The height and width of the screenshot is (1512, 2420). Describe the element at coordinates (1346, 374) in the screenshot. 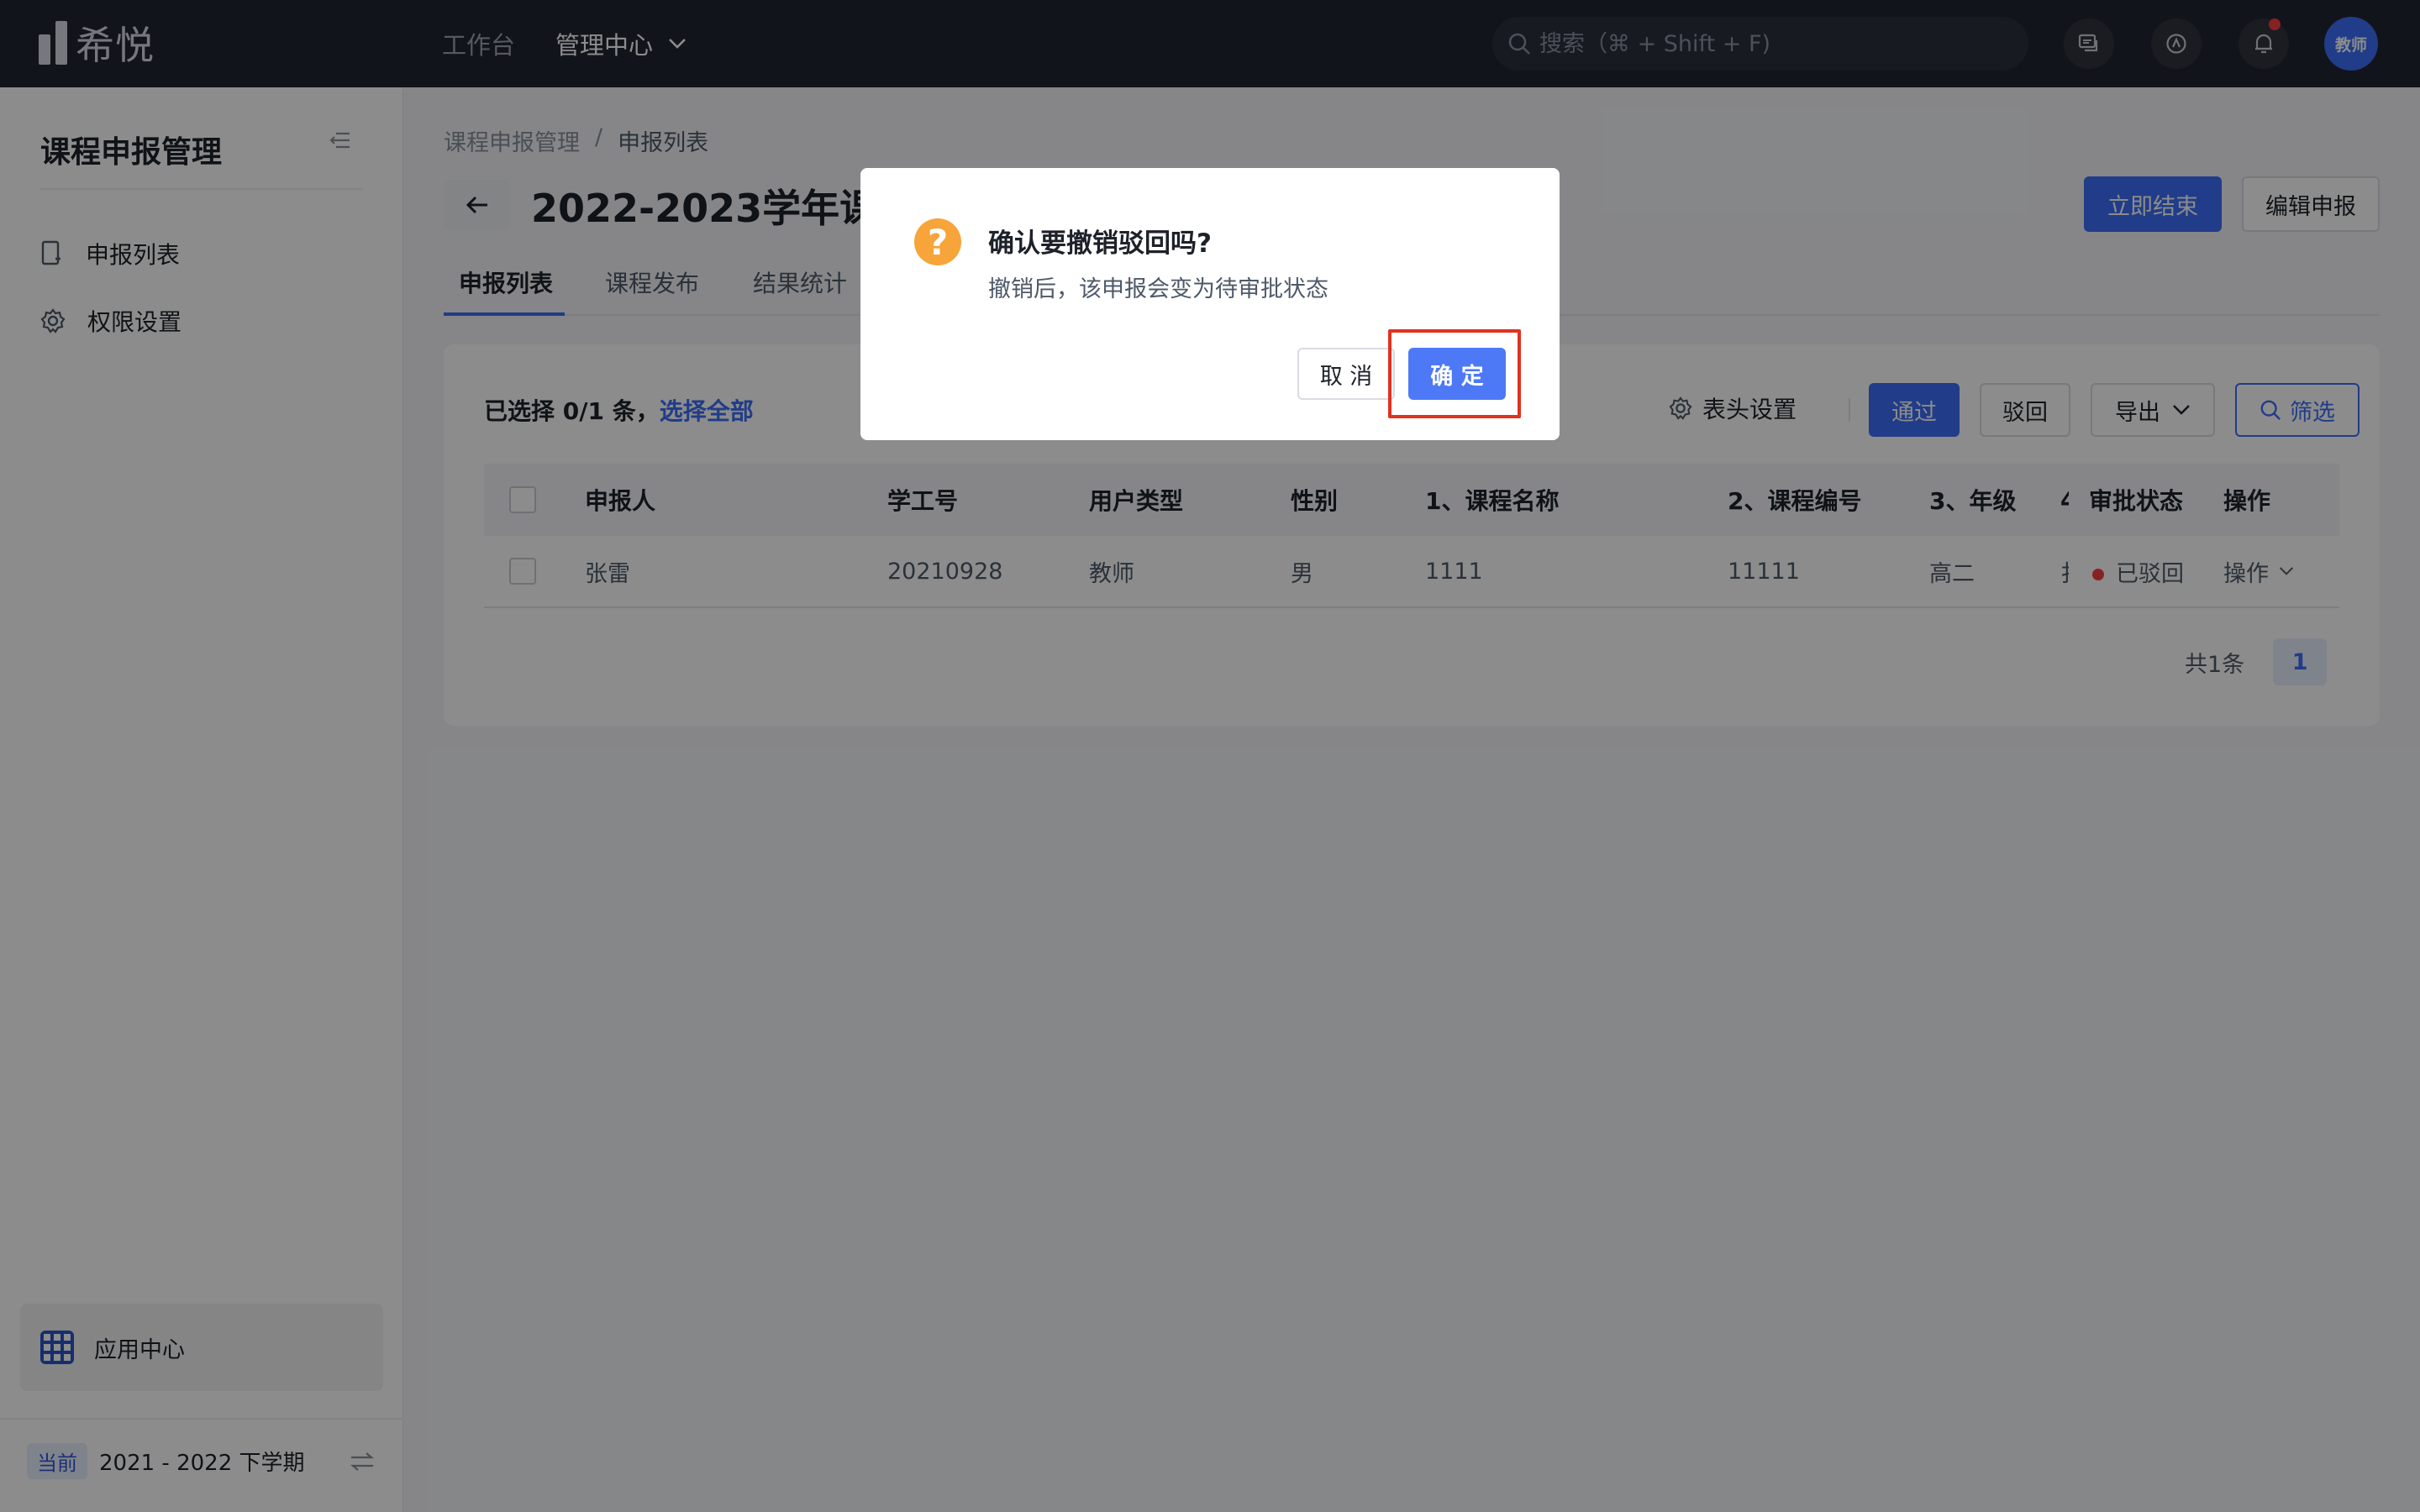

I see `cancel-button: 取 消` at that location.